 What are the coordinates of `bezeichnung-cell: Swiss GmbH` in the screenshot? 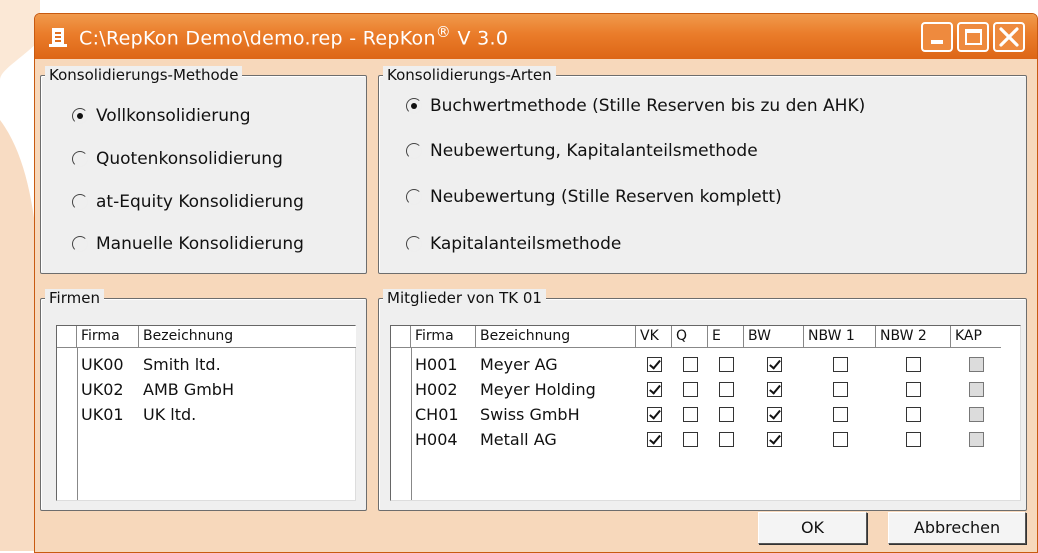 It's located at (530, 414).